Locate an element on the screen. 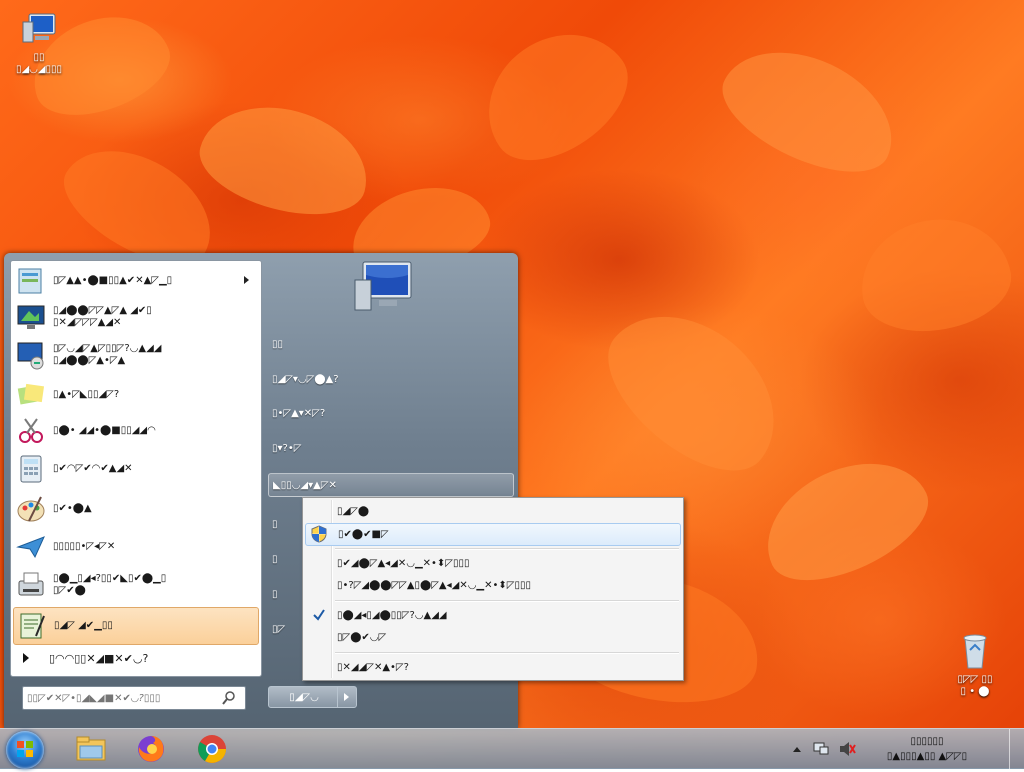 The width and height of the screenshot is (1024, 772). fax-scan-icon is located at coordinates (31, 585).